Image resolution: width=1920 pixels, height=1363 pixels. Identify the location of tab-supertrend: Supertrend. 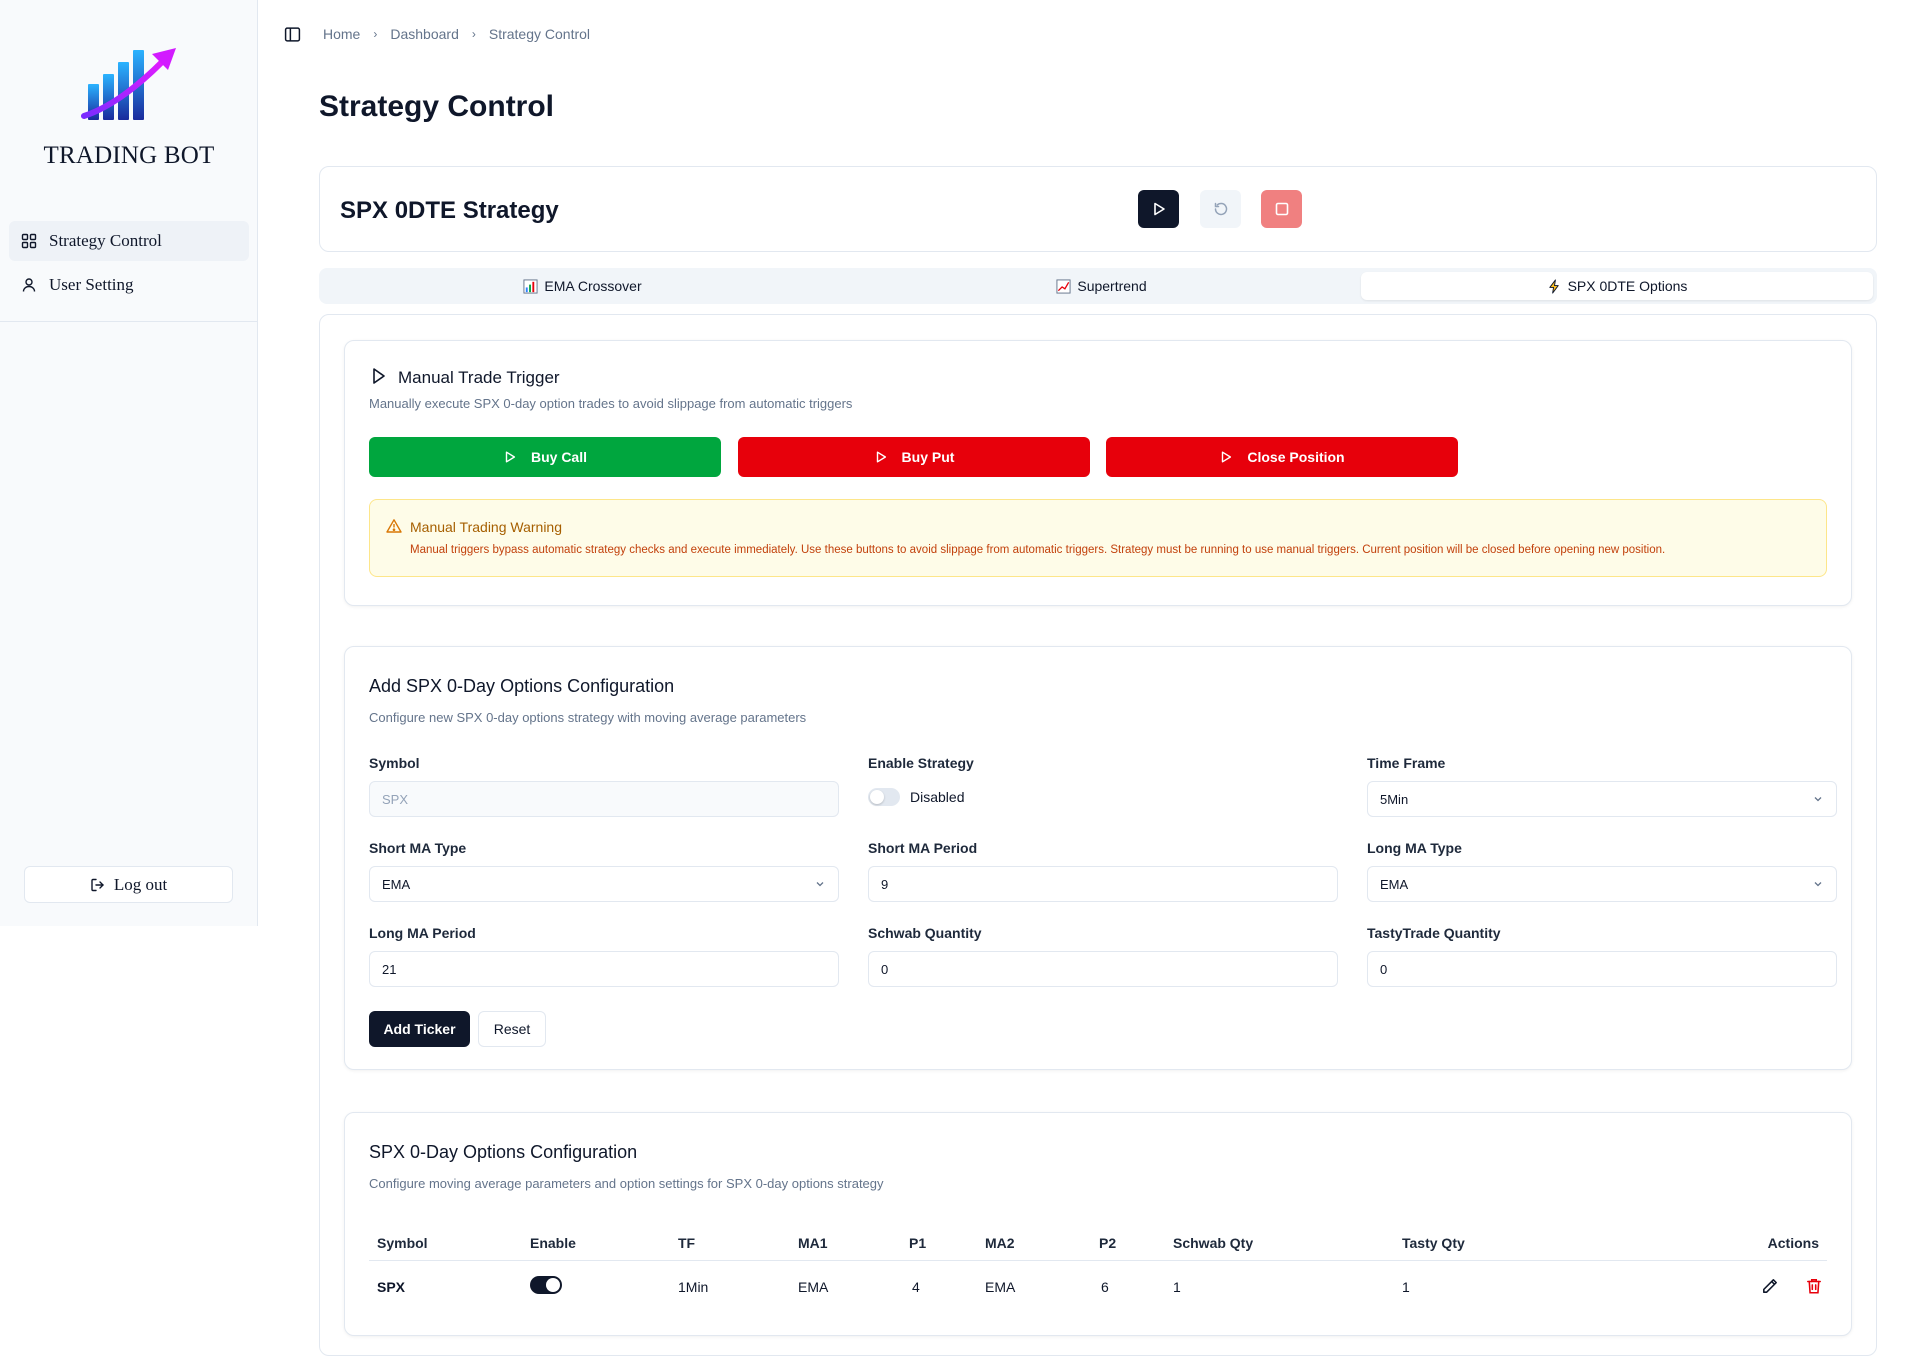
(1101, 286).